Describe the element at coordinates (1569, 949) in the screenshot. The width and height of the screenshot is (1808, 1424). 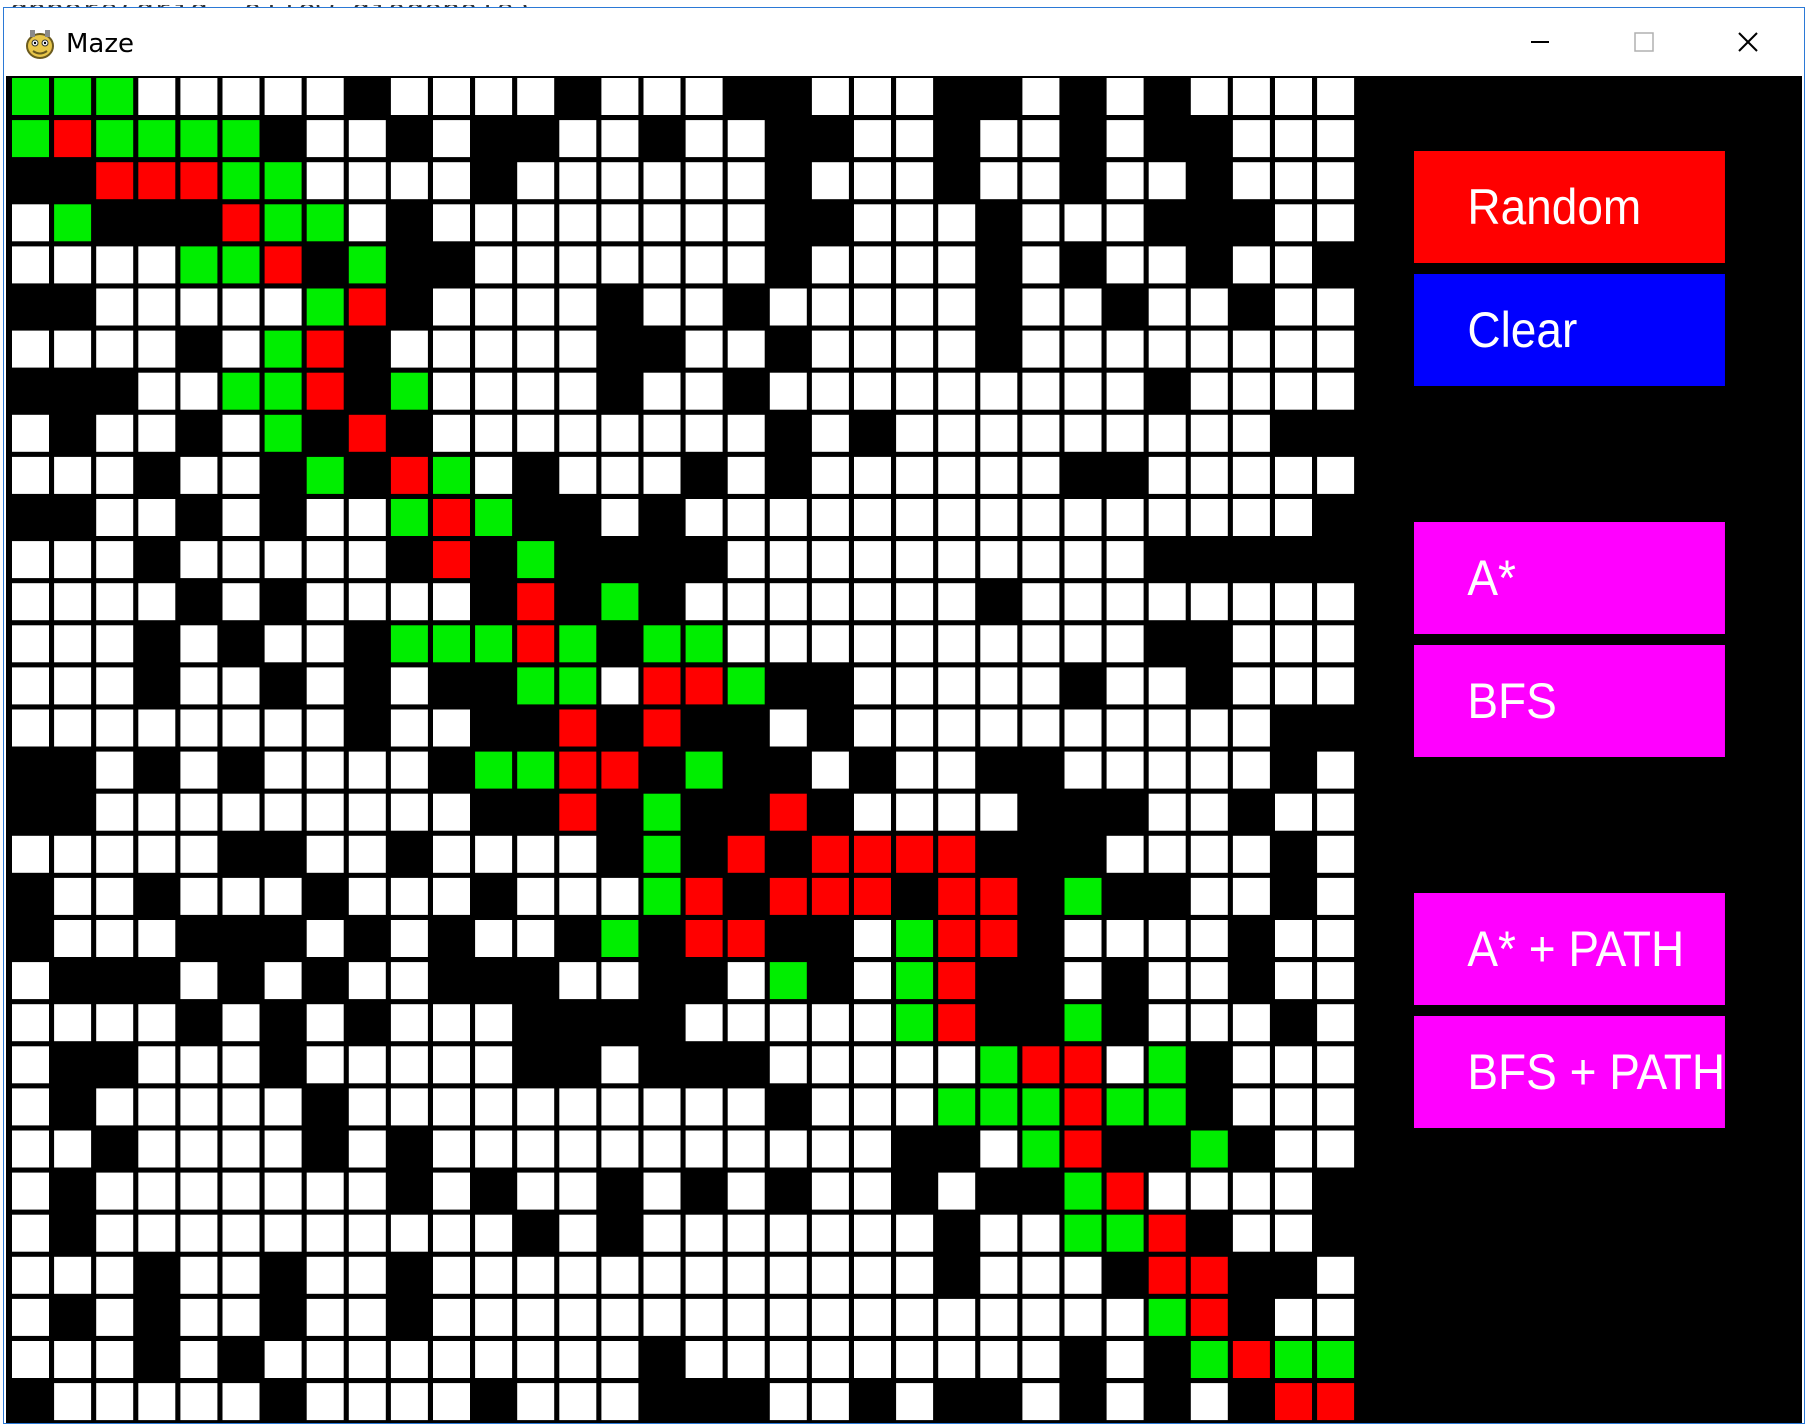
I see `astar-path-button: A* + PATH` at that location.